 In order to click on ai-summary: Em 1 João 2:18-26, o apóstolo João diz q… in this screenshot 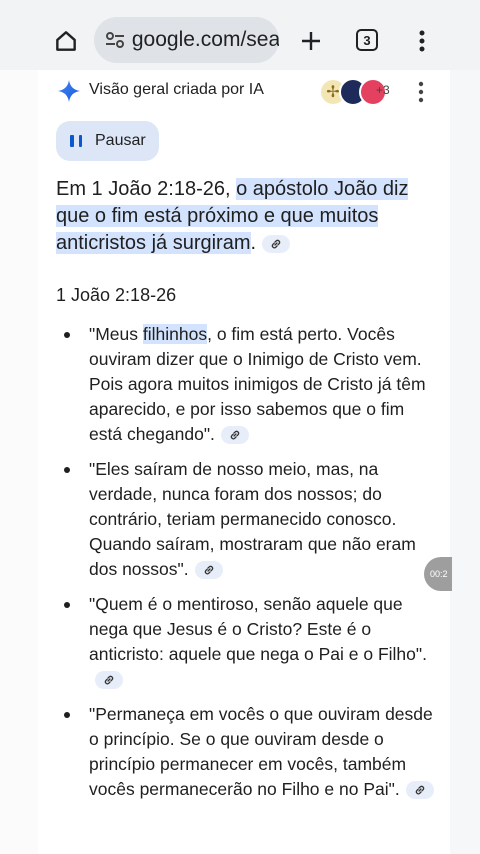, I will do `click(246, 216)`.